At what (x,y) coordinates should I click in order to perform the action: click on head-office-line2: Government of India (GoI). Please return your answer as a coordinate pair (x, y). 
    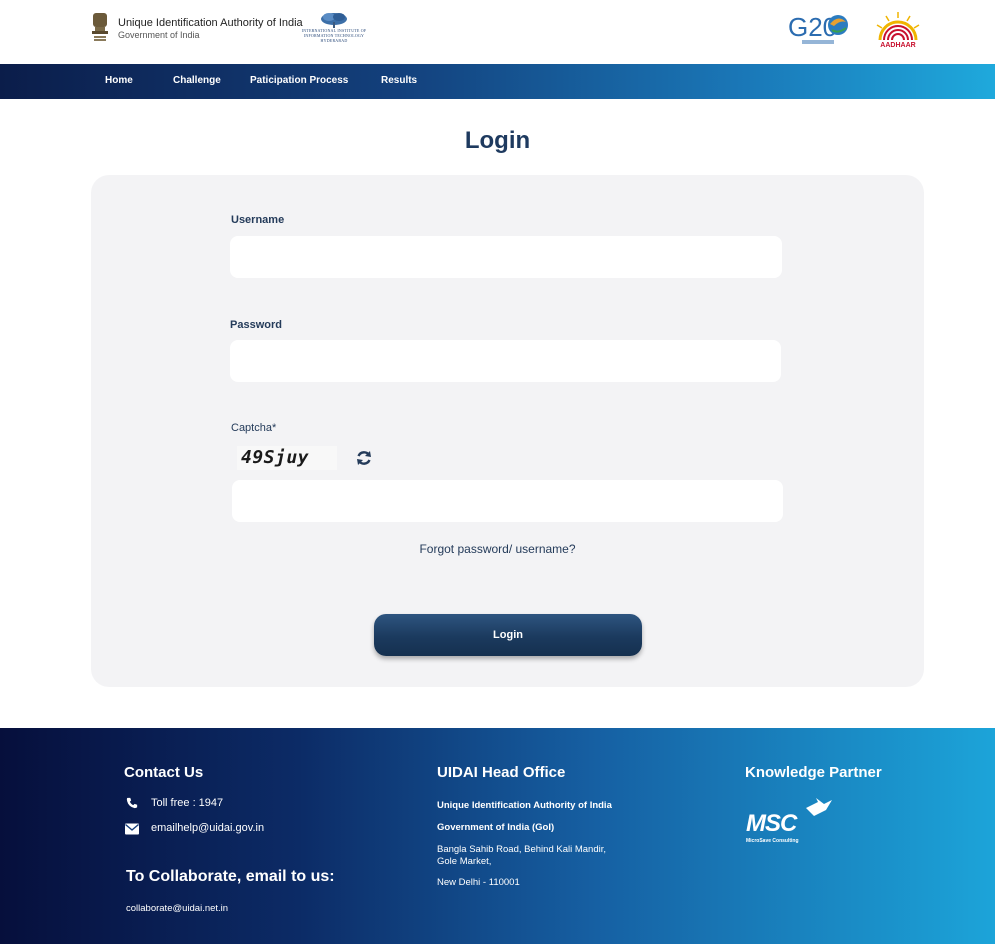
    Looking at the image, I should click on (496, 827).